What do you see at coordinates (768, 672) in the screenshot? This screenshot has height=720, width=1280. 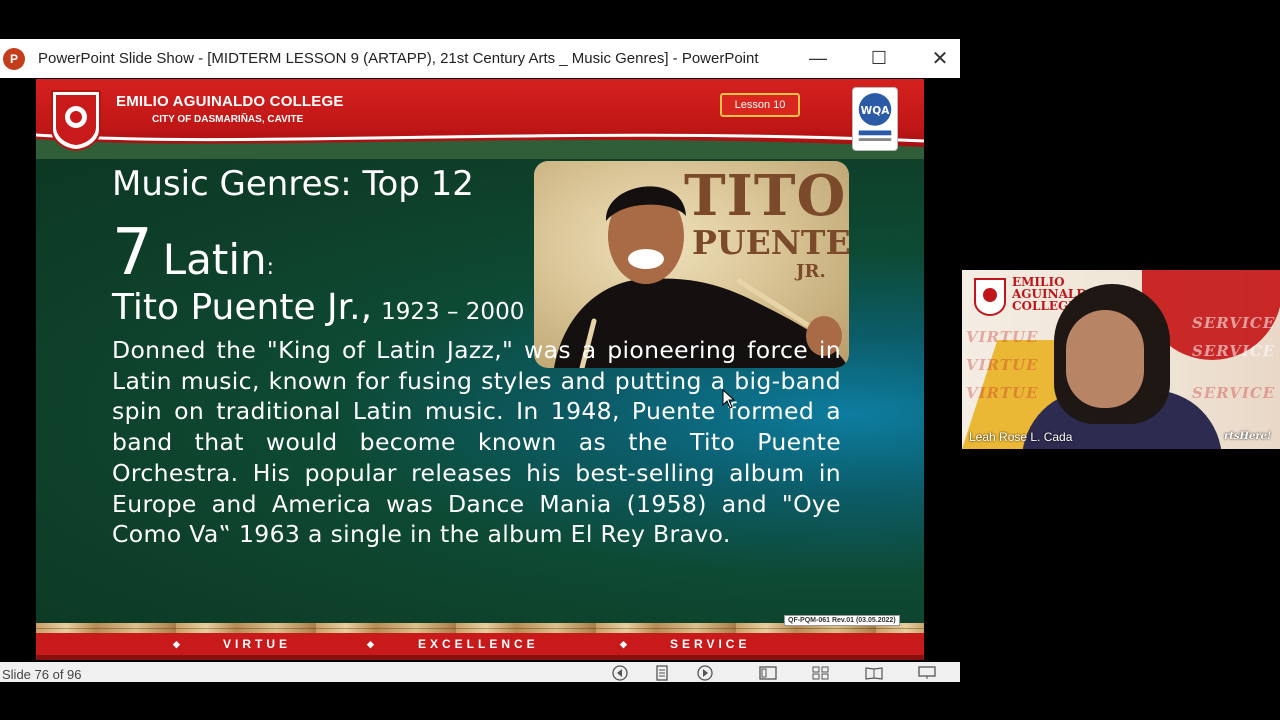 I see `normal-view-icon` at bounding box center [768, 672].